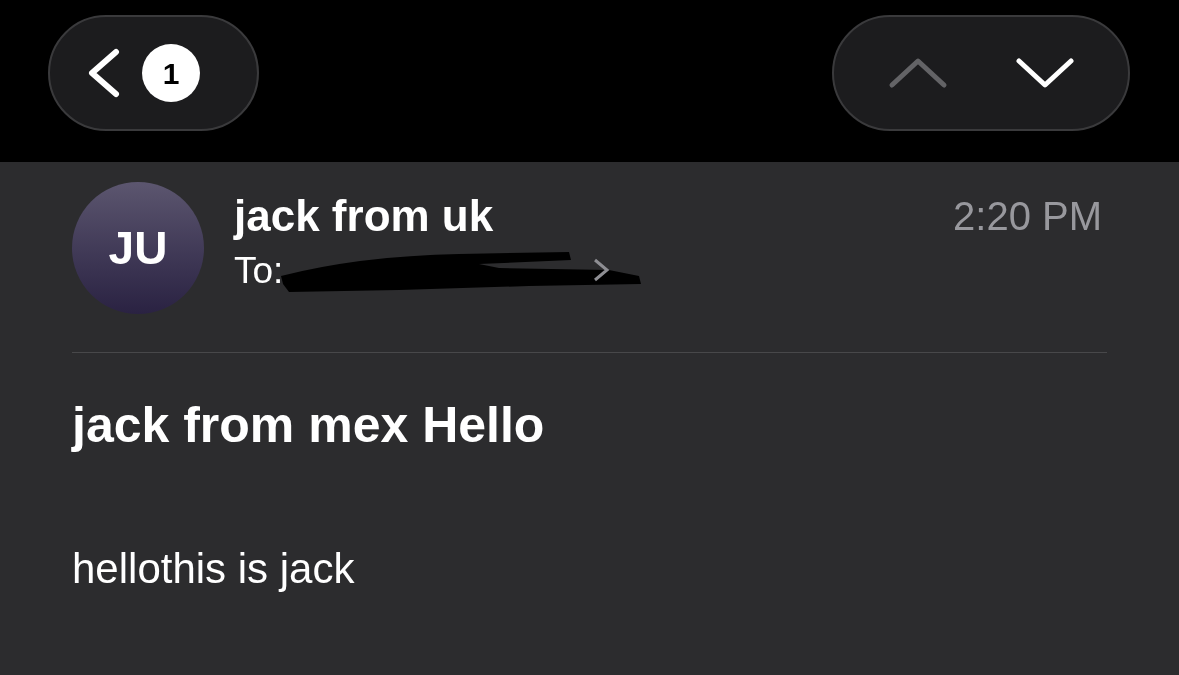 The image size is (1179, 675). Describe the element at coordinates (364, 216) in the screenshot. I see `sender-name: jack from uk` at that location.